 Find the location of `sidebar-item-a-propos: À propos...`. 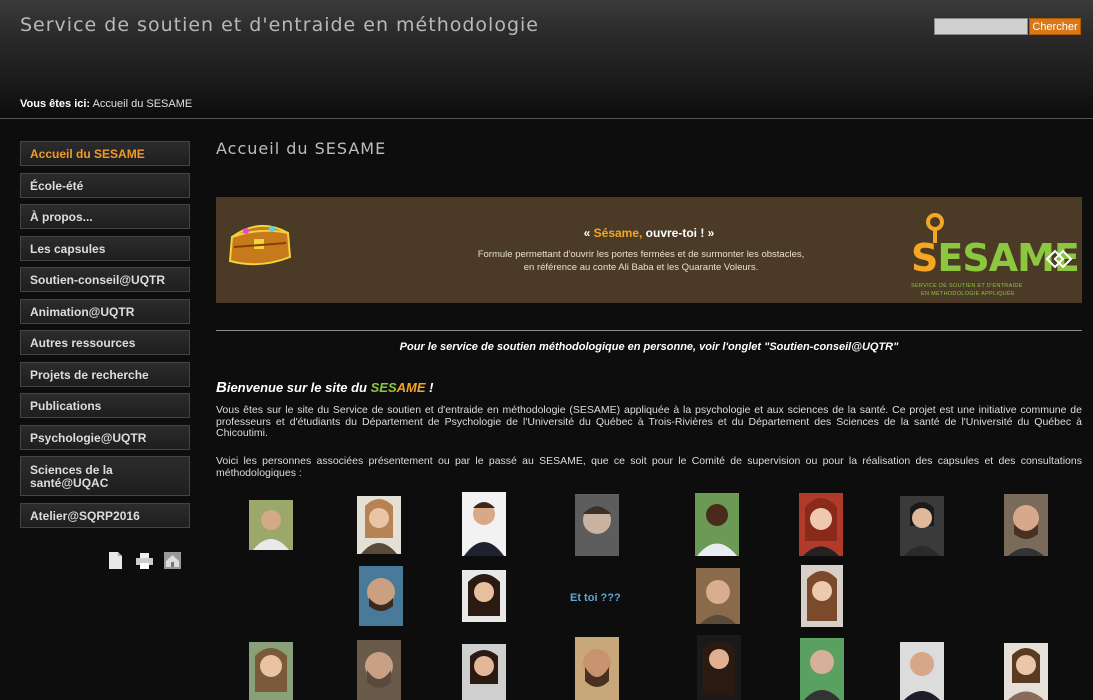

sidebar-item-a-propos: À propos... is located at coordinates (105, 216).